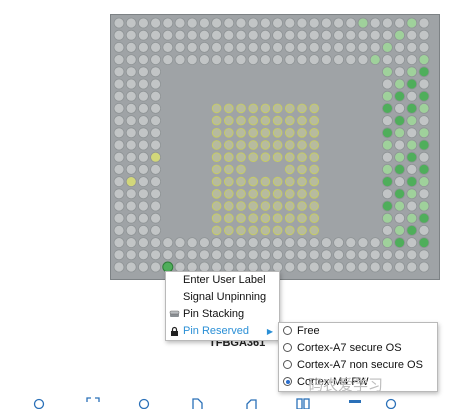  What do you see at coordinates (40, 403) in the screenshot?
I see `zoom-in-icon` at bounding box center [40, 403].